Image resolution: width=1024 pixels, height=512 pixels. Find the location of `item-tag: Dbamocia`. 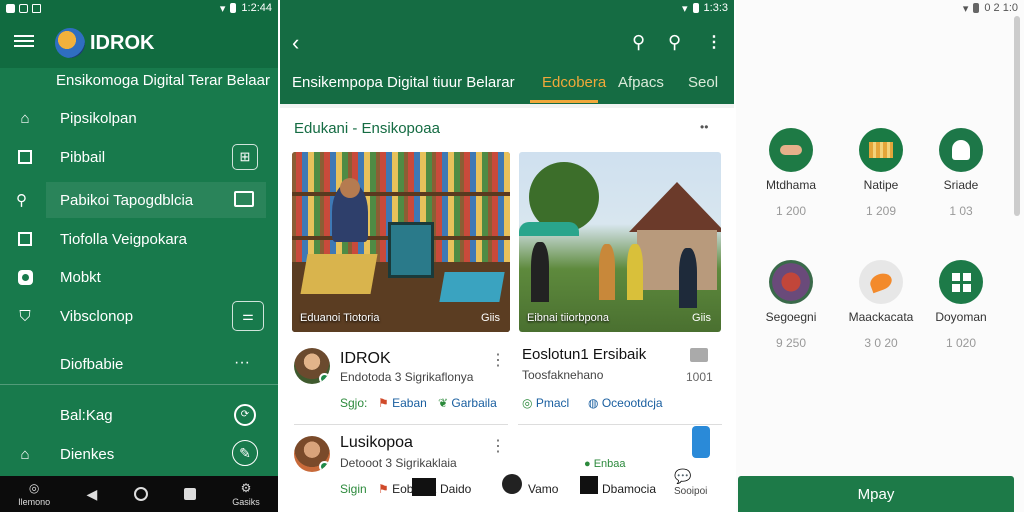

item-tag: Dbamocia is located at coordinates (629, 489).